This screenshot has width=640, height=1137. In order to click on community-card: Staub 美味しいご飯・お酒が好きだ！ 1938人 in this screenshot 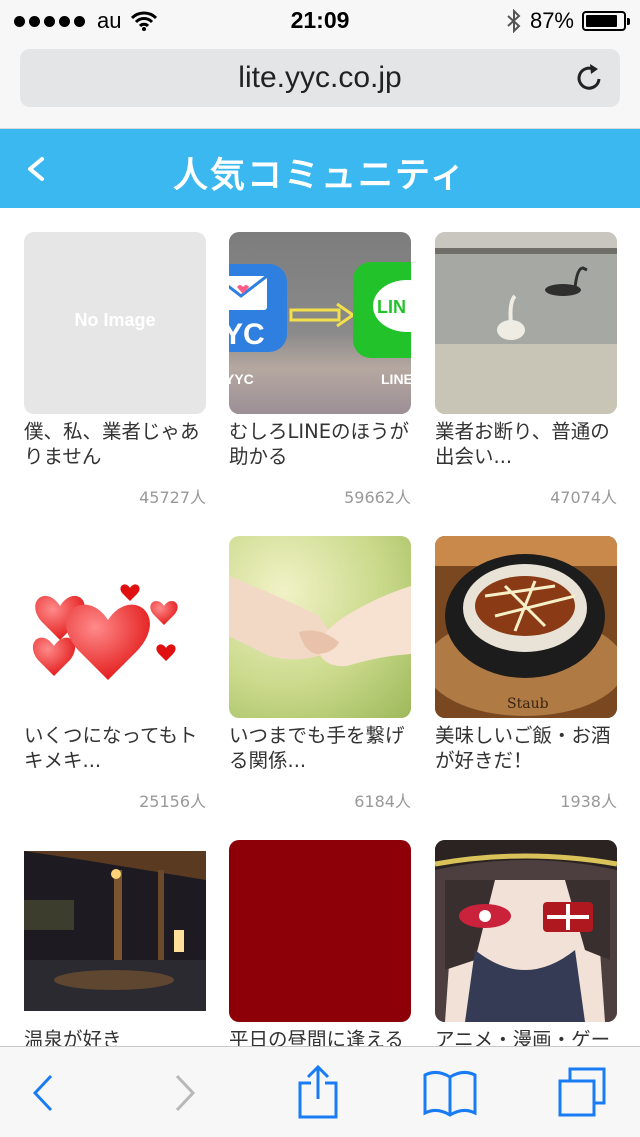, I will do `click(526, 674)`.